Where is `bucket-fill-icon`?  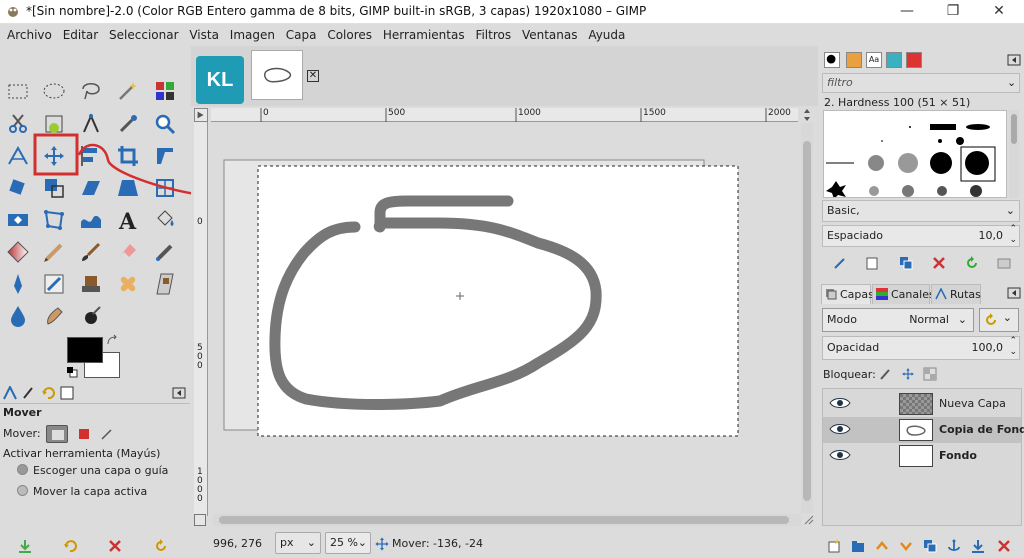 bucket-fill-icon is located at coordinates (165, 220).